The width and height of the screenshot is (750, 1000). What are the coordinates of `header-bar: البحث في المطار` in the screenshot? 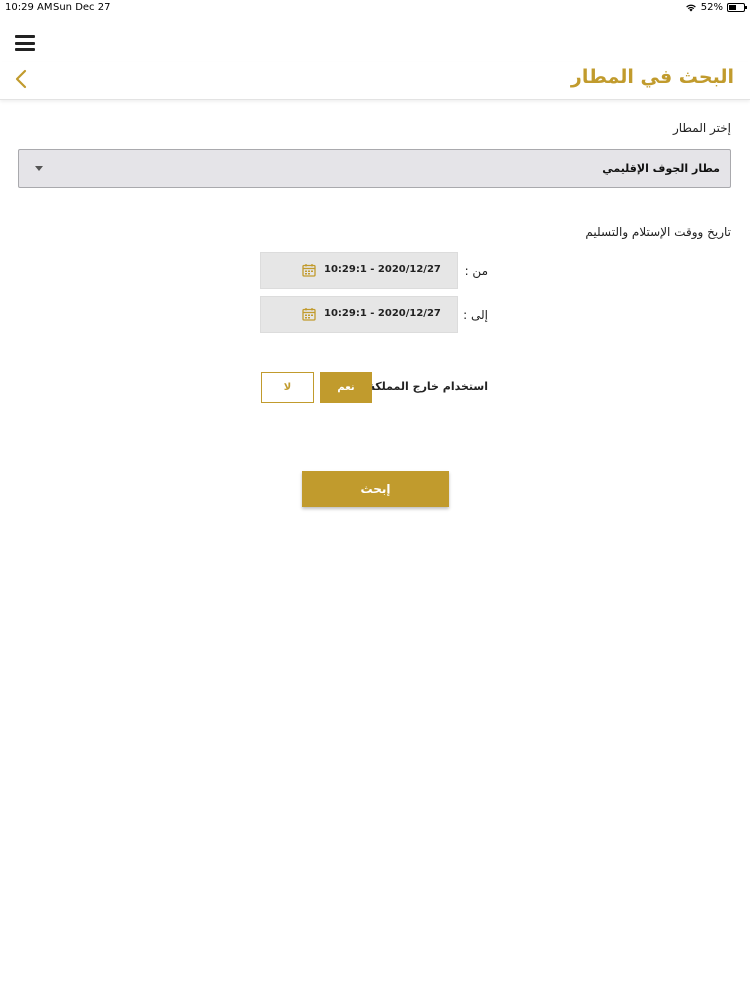 It's located at (375, 81).